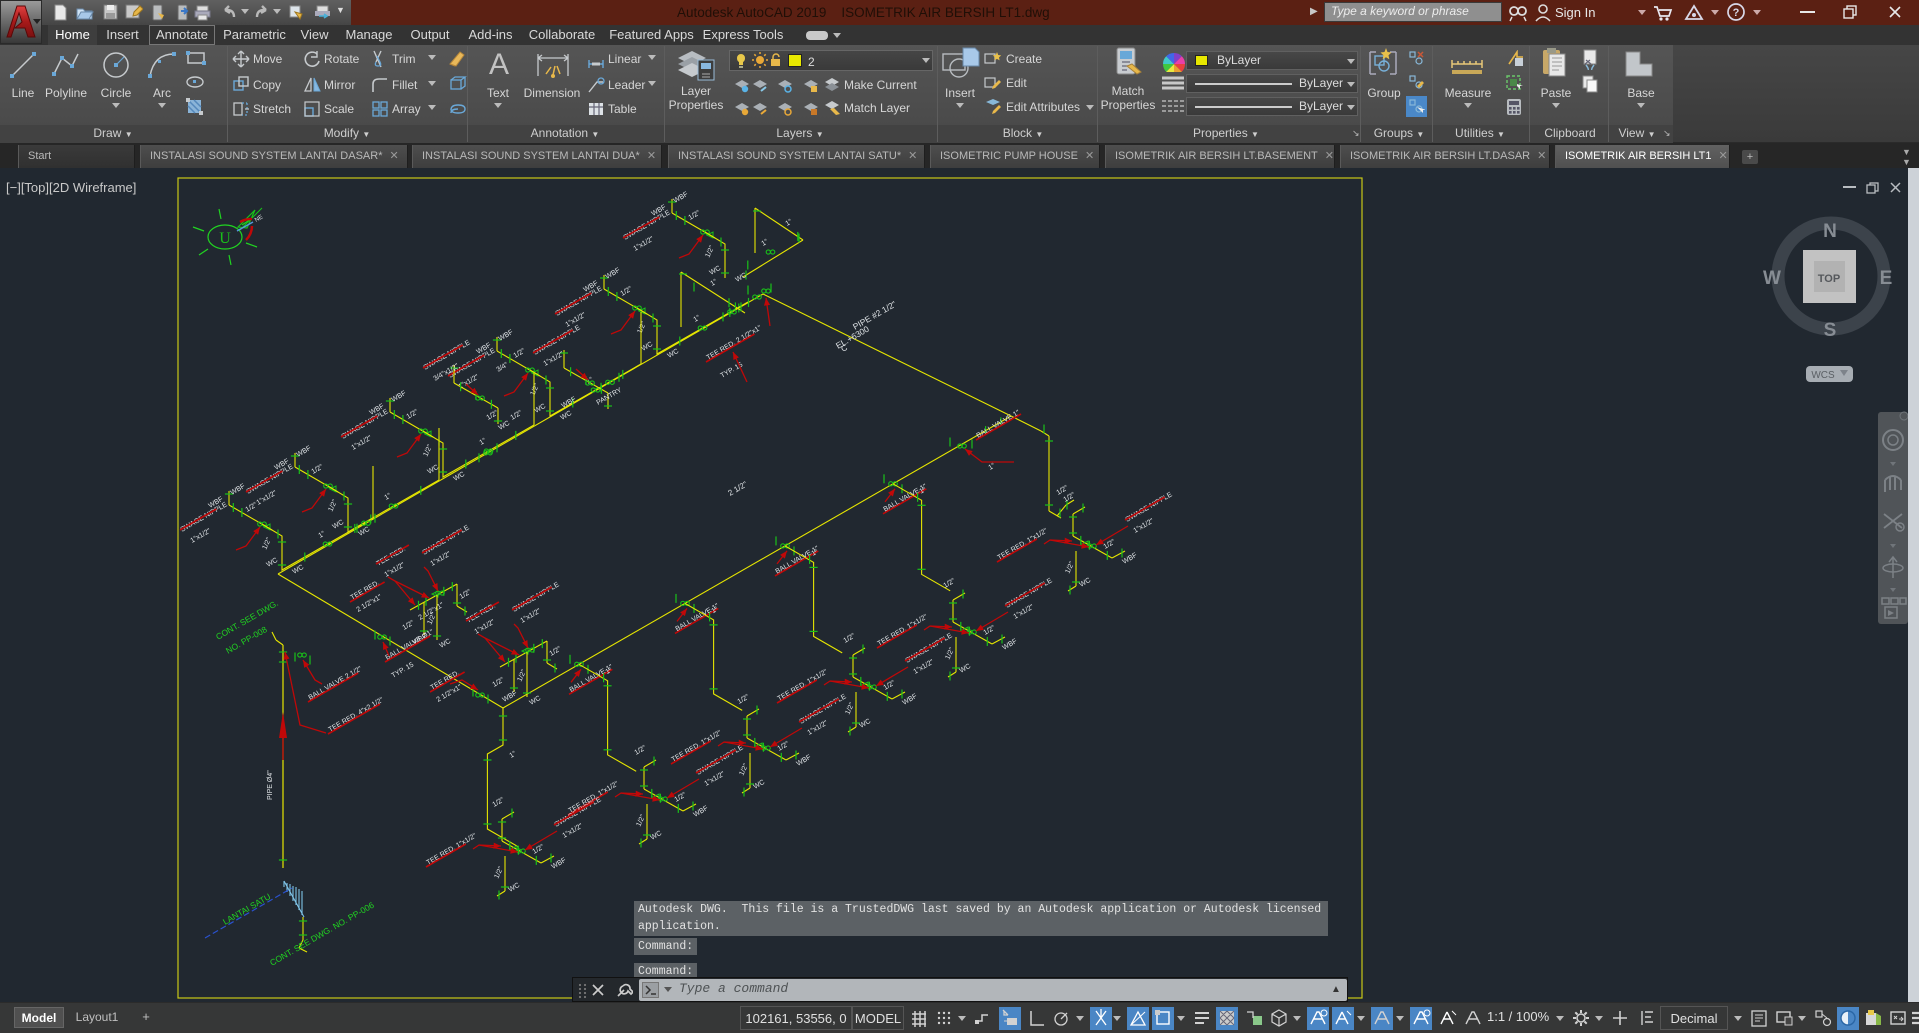 Image resolution: width=1919 pixels, height=1033 pixels. I want to click on svg-text: BALL VALVE 2 1/2", so click(336, 683).